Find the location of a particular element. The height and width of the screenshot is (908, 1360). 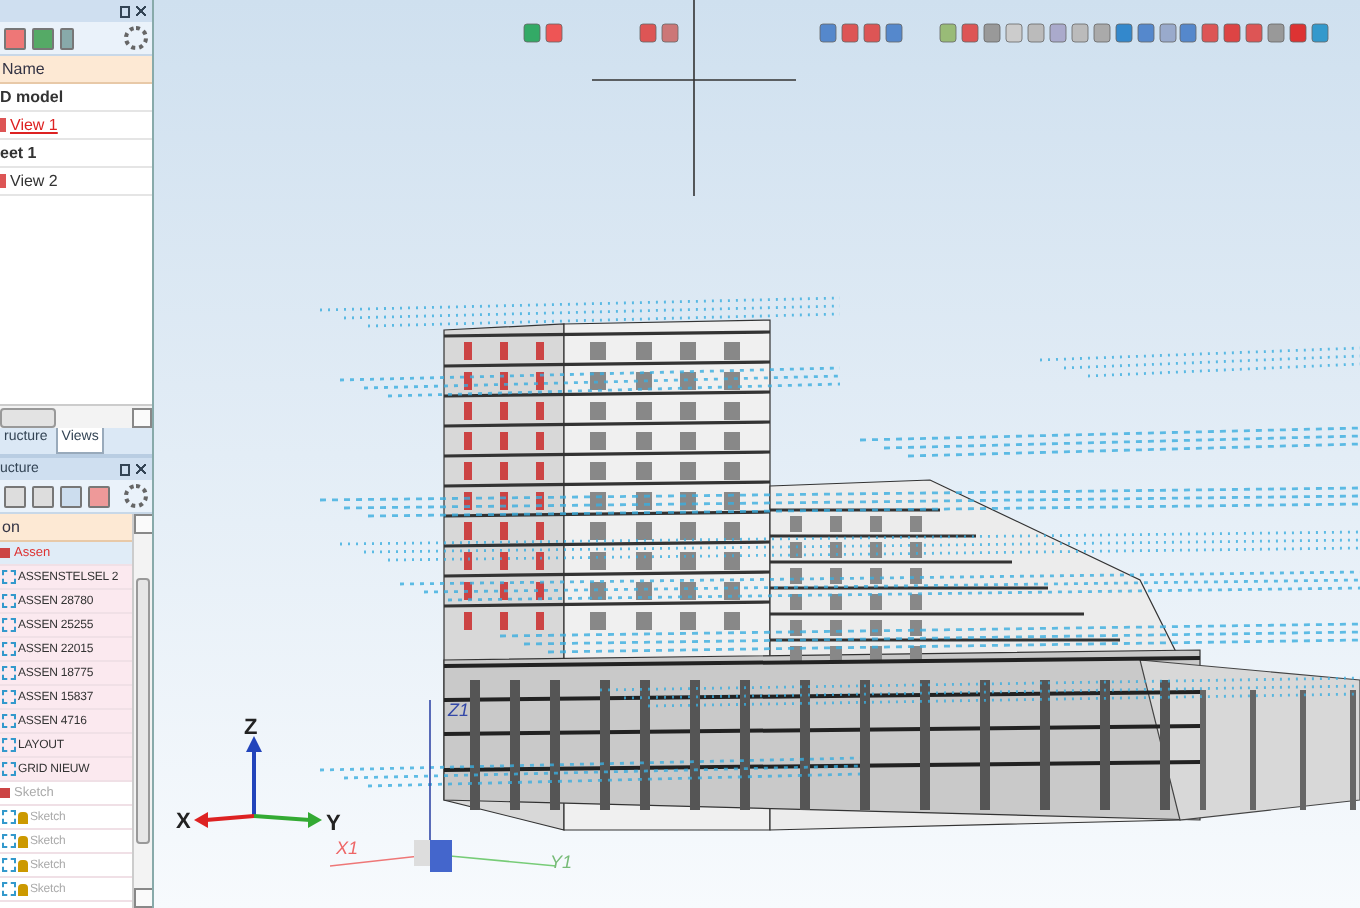

axis-label: Y is located at coordinates (333, 824).